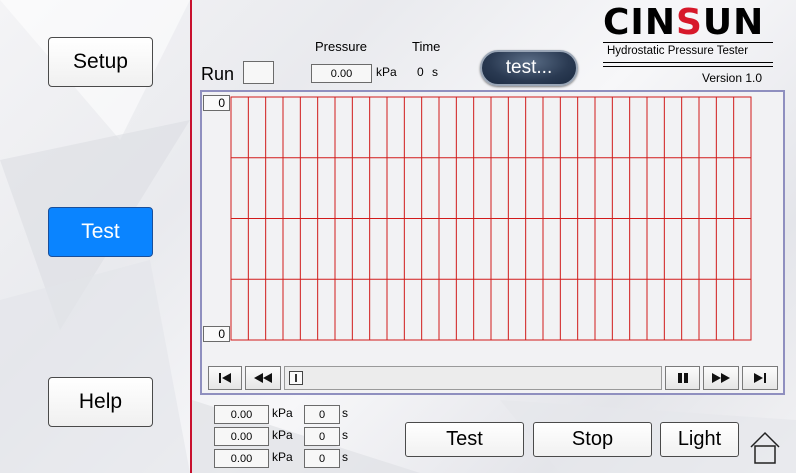 The height and width of the screenshot is (473, 796). What do you see at coordinates (765, 447) in the screenshot?
I see `home-icon` at bounding box center [765, 447].